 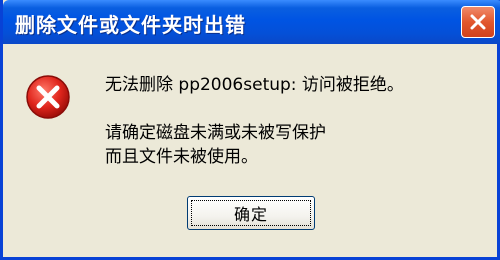 I want to click on error-icon, so click(x=48, y=97).